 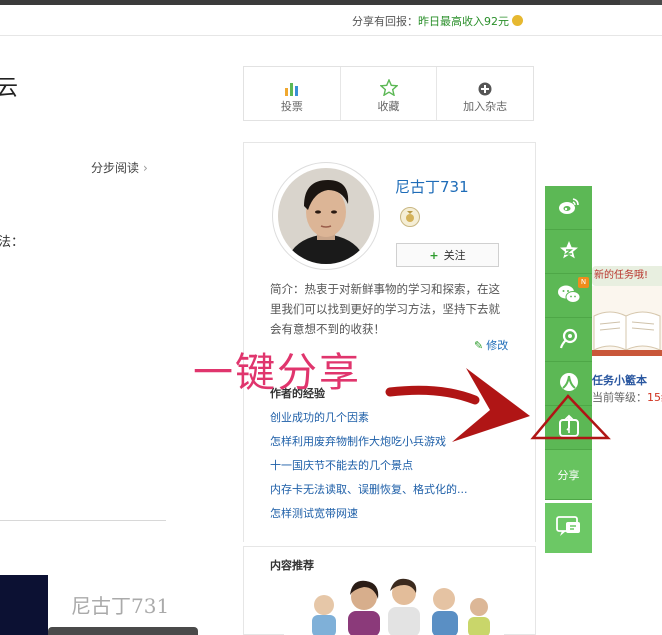 What do you see at coordinates (389, 87) in the screenshot?
I see `star-icon` at bounding box center [389, 87].